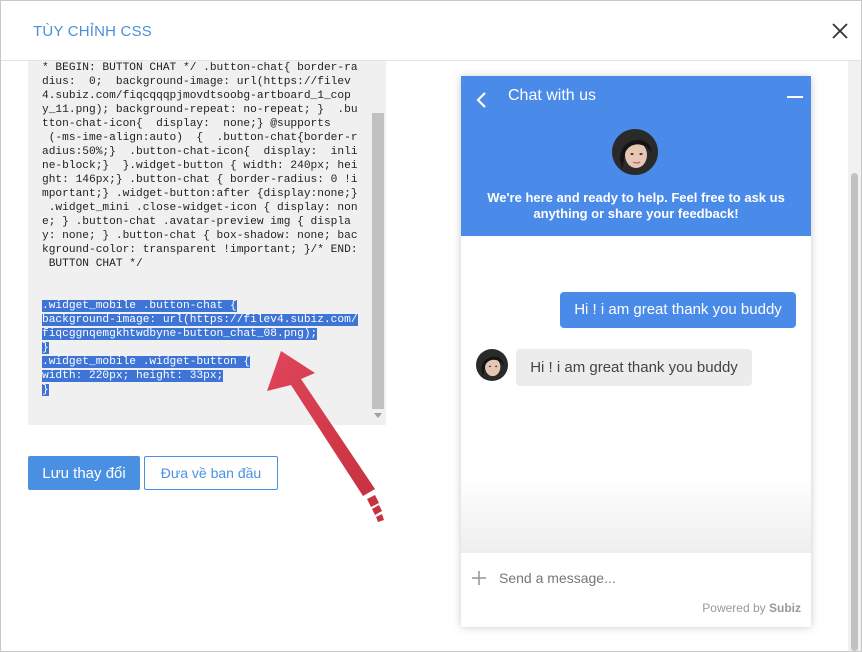  What do you see at coordinates (635, 152) in the screenshot?
I see `agent-avatar` at bounding box center [635, 152].